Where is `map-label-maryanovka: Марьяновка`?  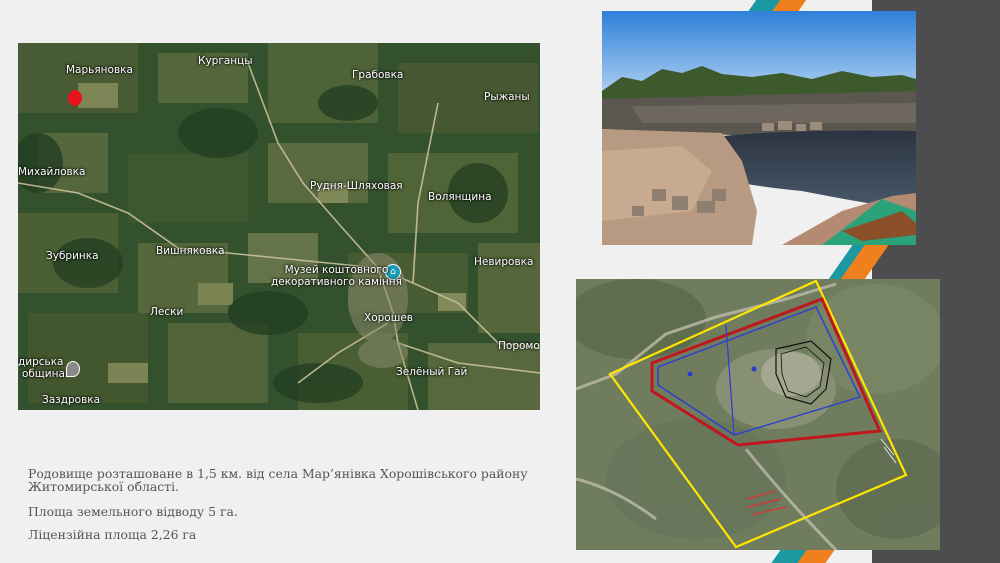 map-label-maryanovka: Марьяновка is located at coordinates (99, 70).